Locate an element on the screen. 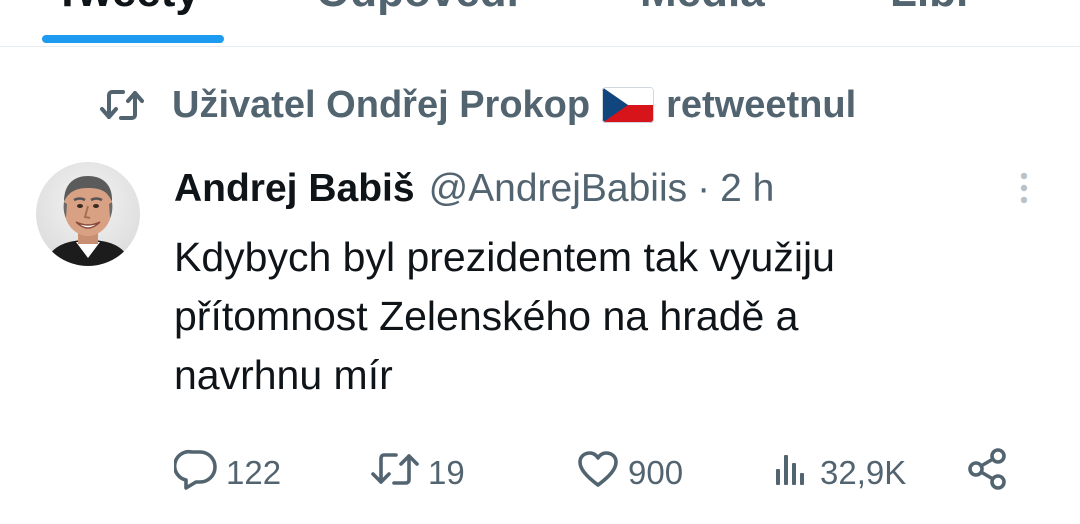 The height and width of the screenshot is (524, 1080). view-count: 32,9K is located at coordinates (863, 472).